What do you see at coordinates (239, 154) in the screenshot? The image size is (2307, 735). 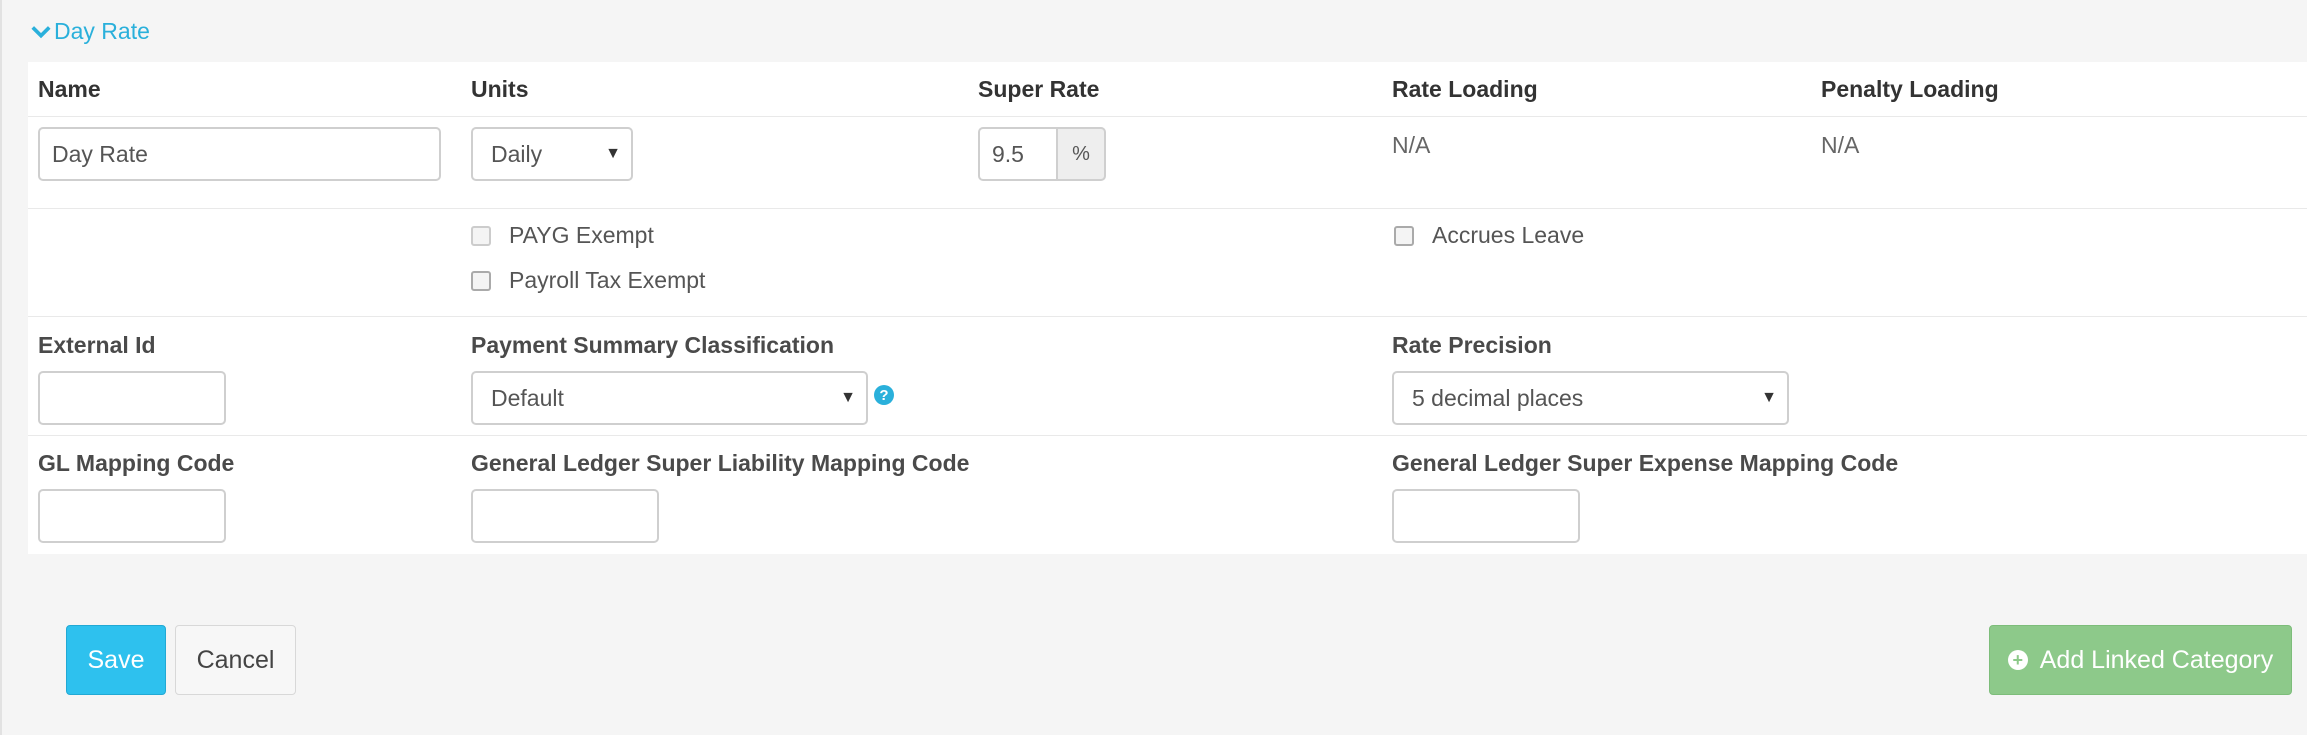 I see `name-input` at bounding box center [239, 154].